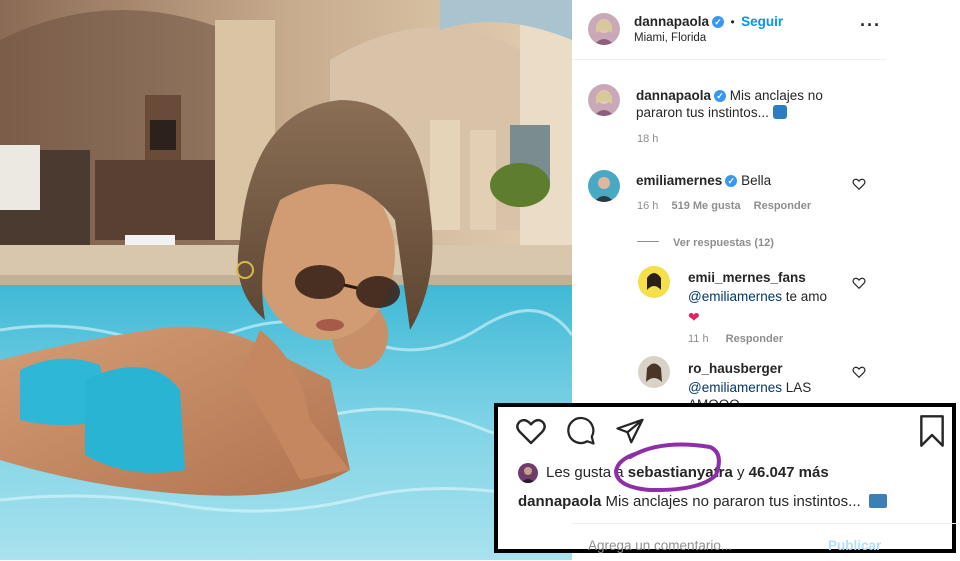  I want to click on comment-likes: 519 Me gusta, so click(705, 206).